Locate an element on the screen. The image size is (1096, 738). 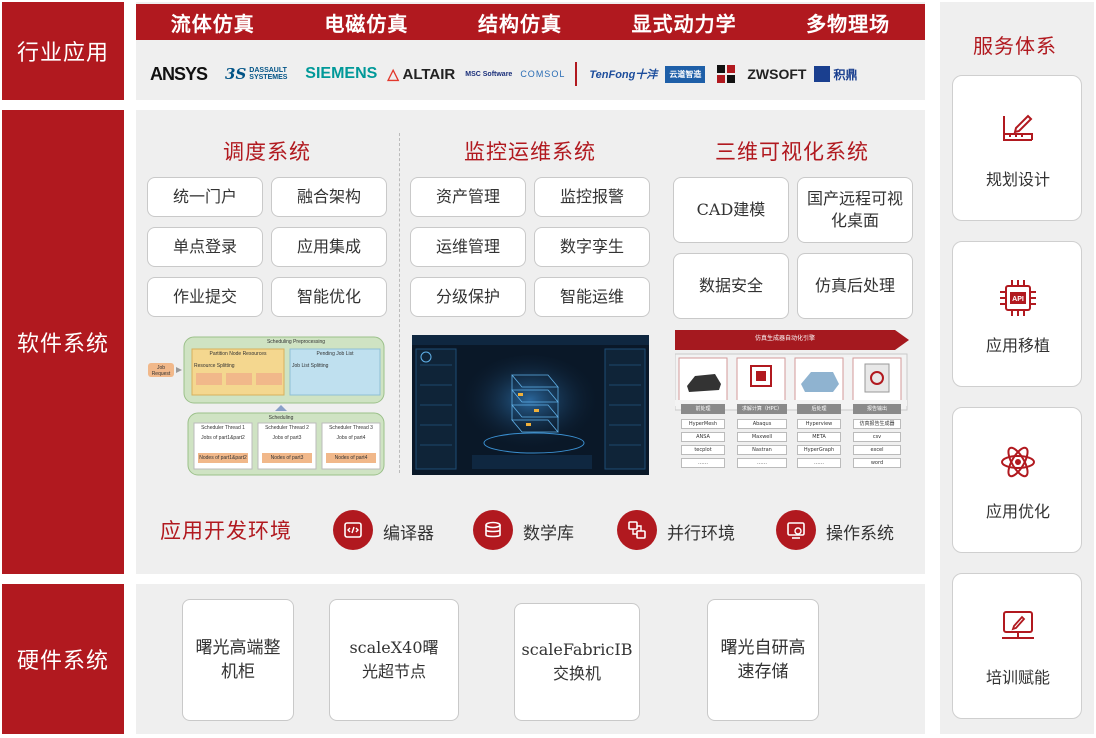
sched-nodes-2: Nodes of part3 is located at coordinates (287, 458).